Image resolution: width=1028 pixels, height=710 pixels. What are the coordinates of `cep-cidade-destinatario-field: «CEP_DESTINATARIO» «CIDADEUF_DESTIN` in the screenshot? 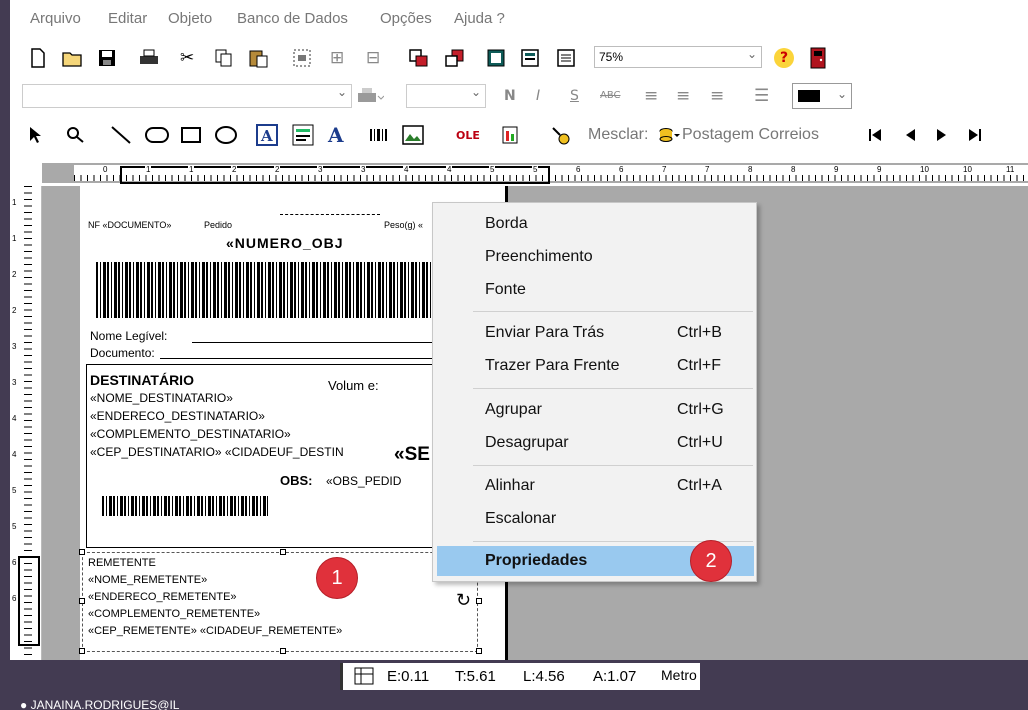 It's located at (217, 452).